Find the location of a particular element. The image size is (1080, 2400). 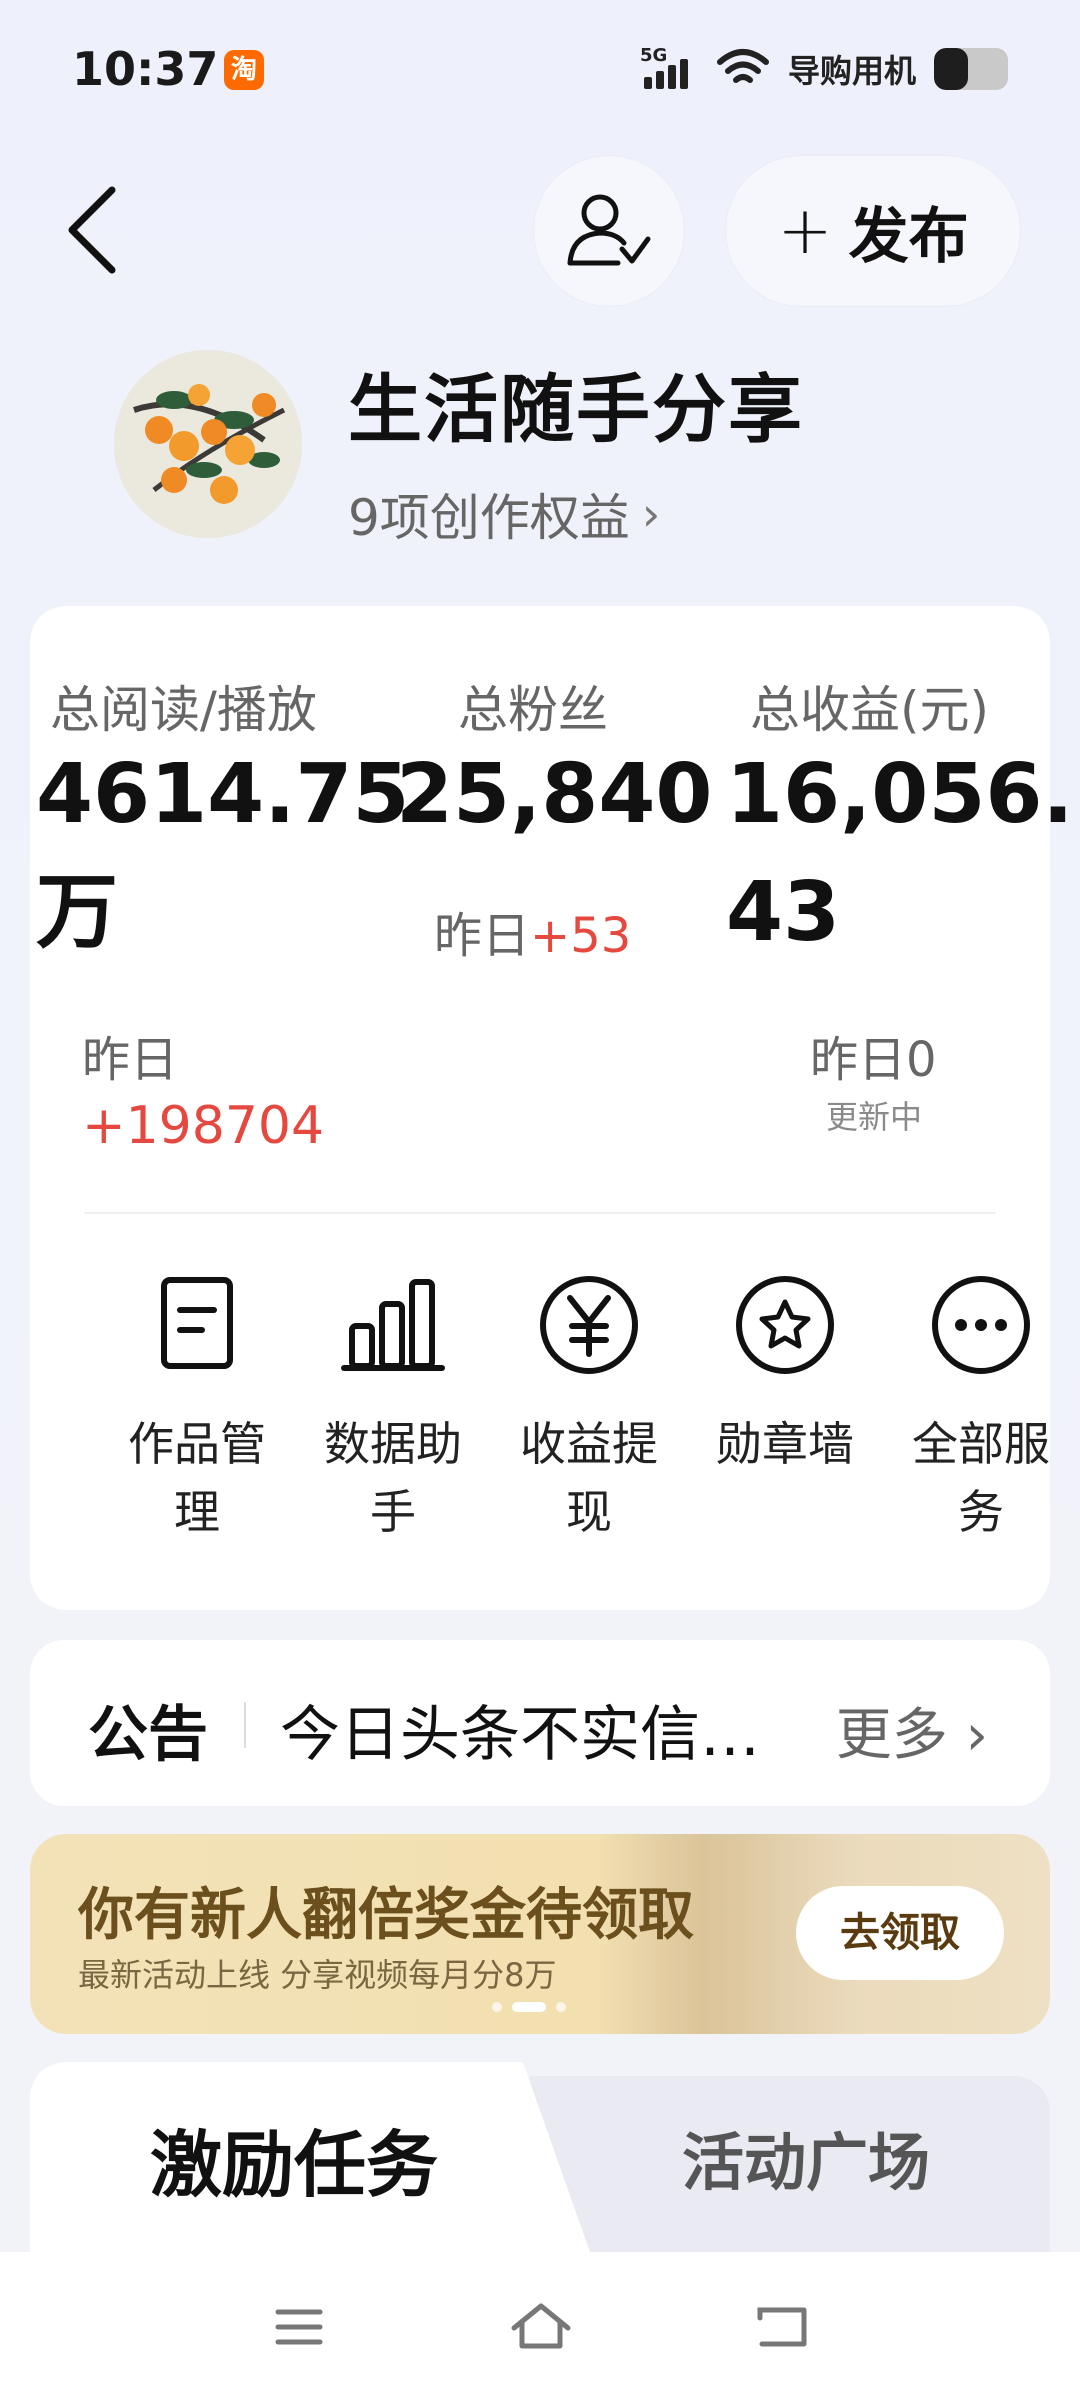

service-label: 收益提现 is located at coordinates (589, 1478).